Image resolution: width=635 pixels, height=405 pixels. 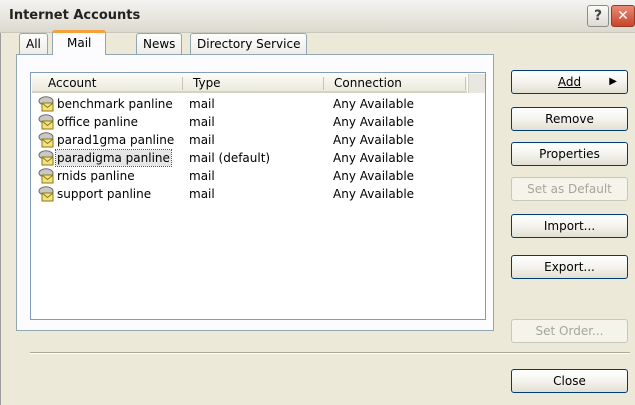 What do you see at coordinates (247, 122) in the screenshot?
I see `list-item: office panline mail Any Available` at bounding box center [247, 122].